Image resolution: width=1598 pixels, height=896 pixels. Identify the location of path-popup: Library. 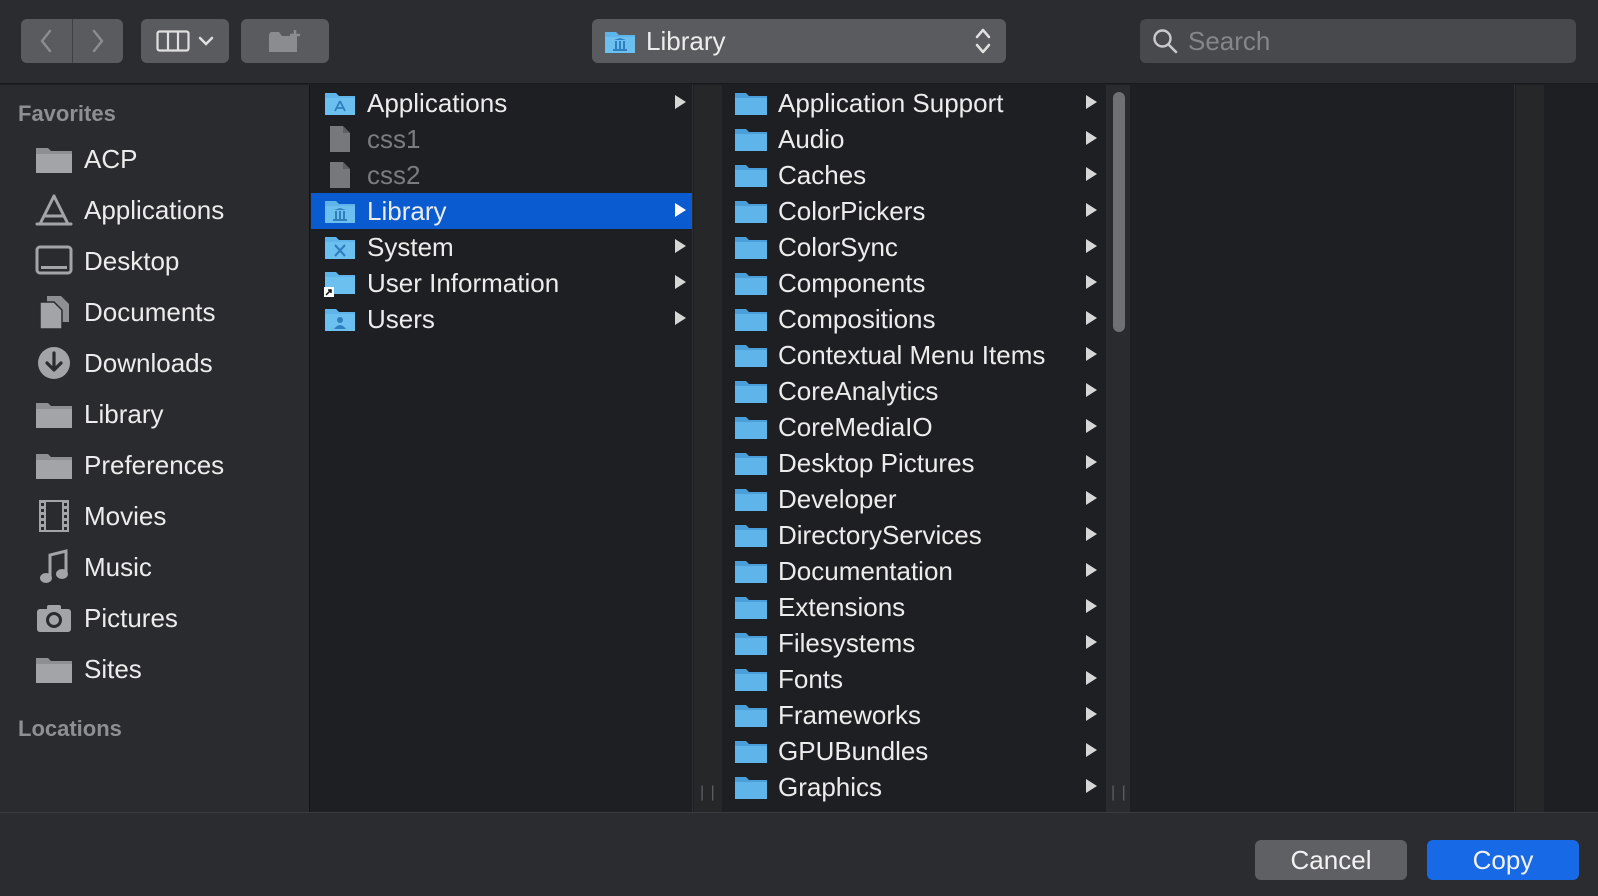
(799, 41).